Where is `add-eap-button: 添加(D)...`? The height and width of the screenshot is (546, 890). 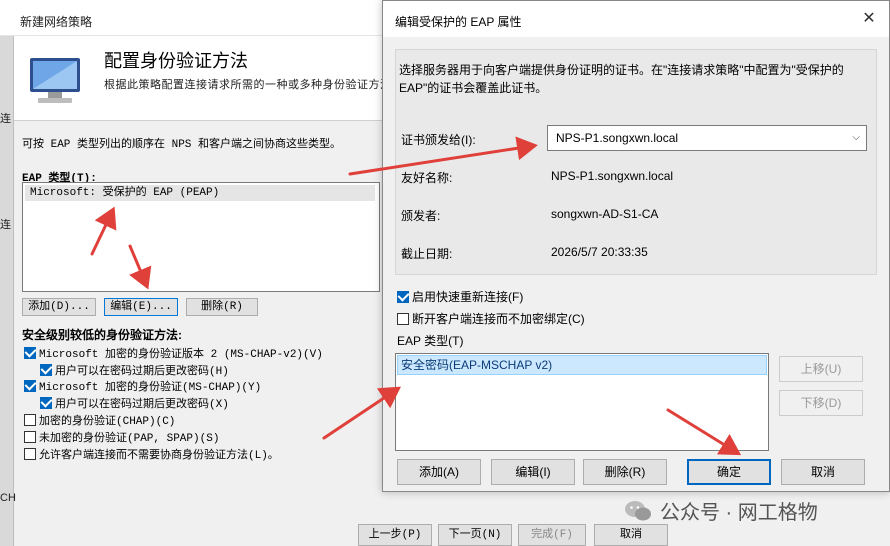 add-eap-button: 添加(D)... is located at coordinates (59, 307).